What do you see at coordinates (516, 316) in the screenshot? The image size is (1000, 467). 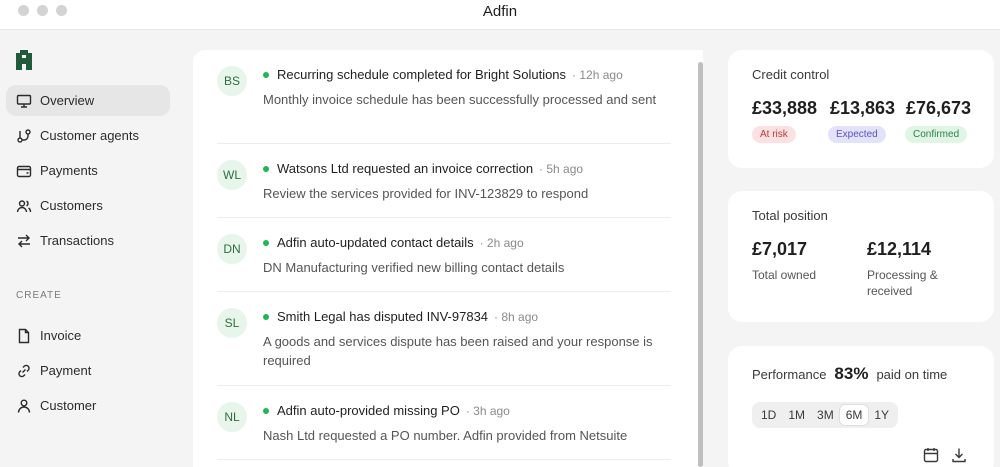 I see `feed-item-time: · 8h ago` at bounding box center [516, 316].